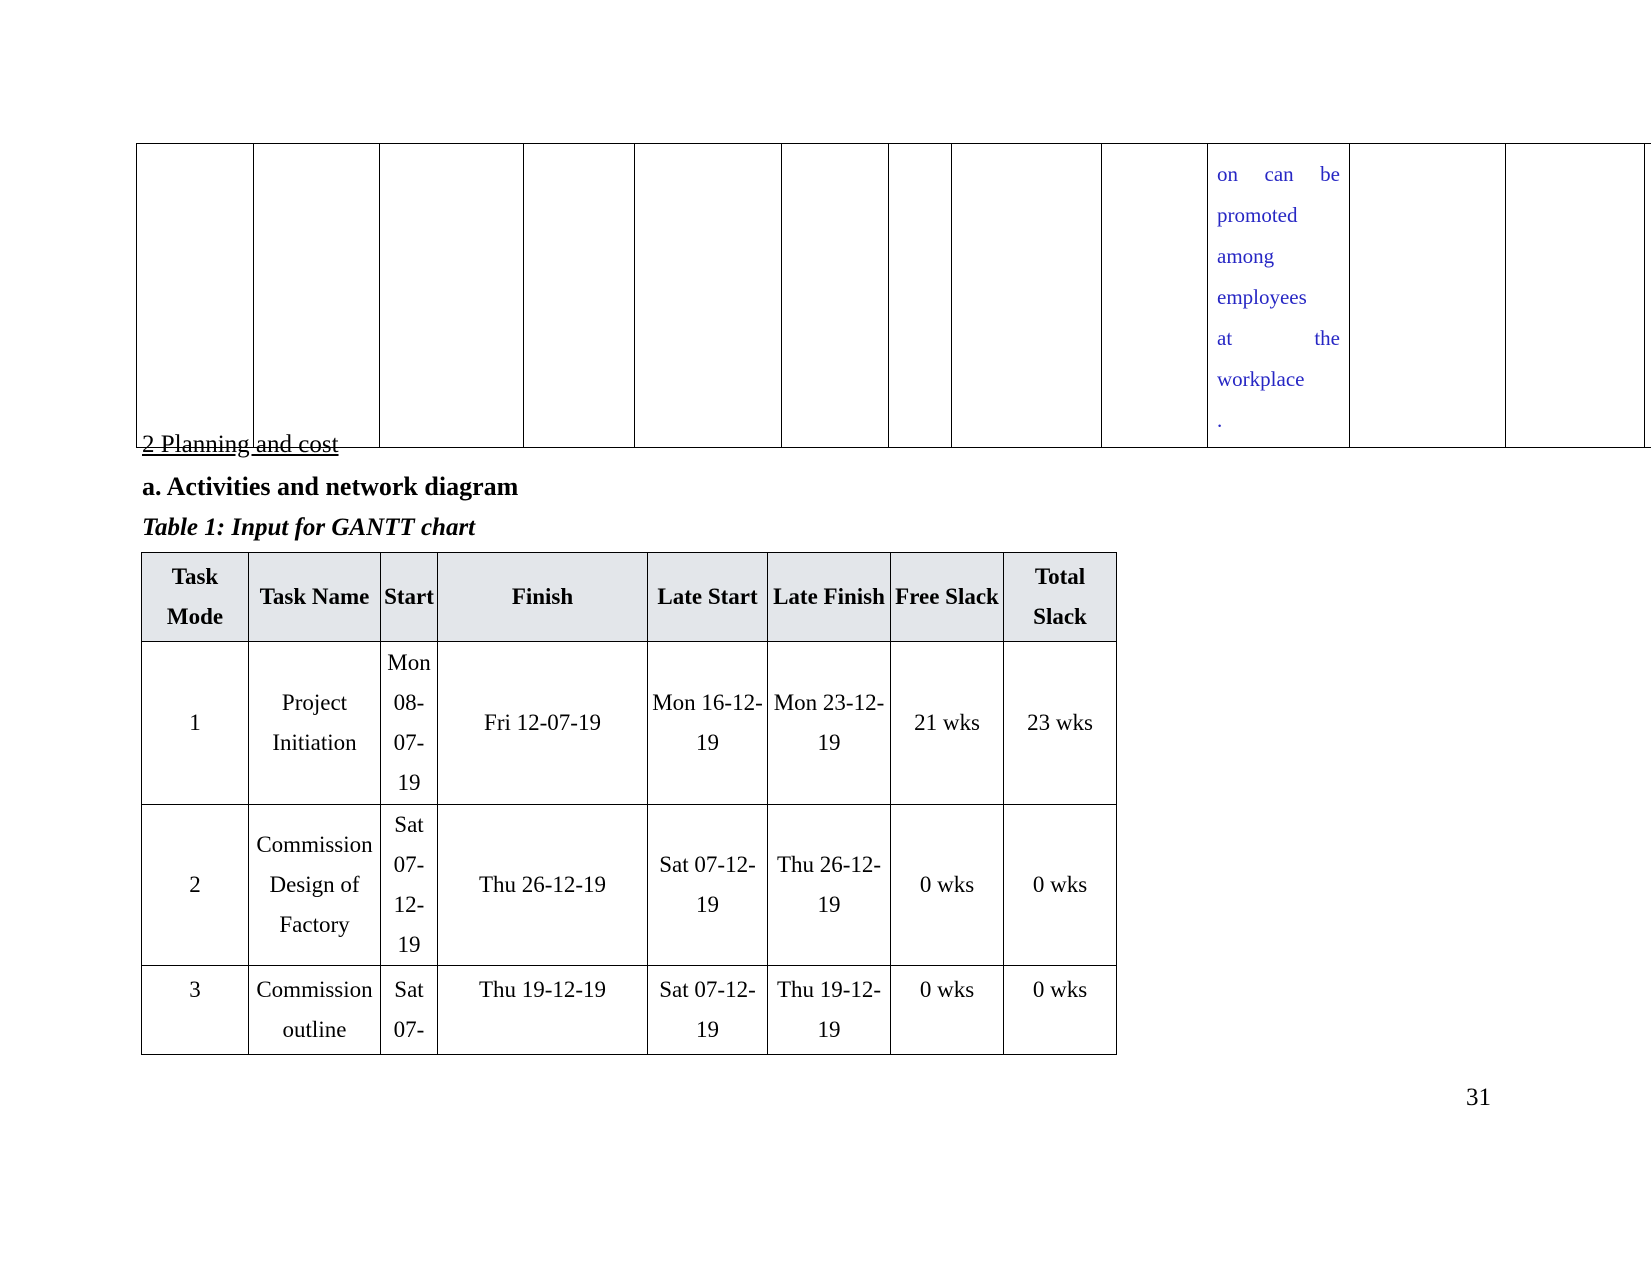  What do you see at coordinates (195, 723) in the screenshot?
I see `cell-task-mode: 1` at bounding box center [195, 723].